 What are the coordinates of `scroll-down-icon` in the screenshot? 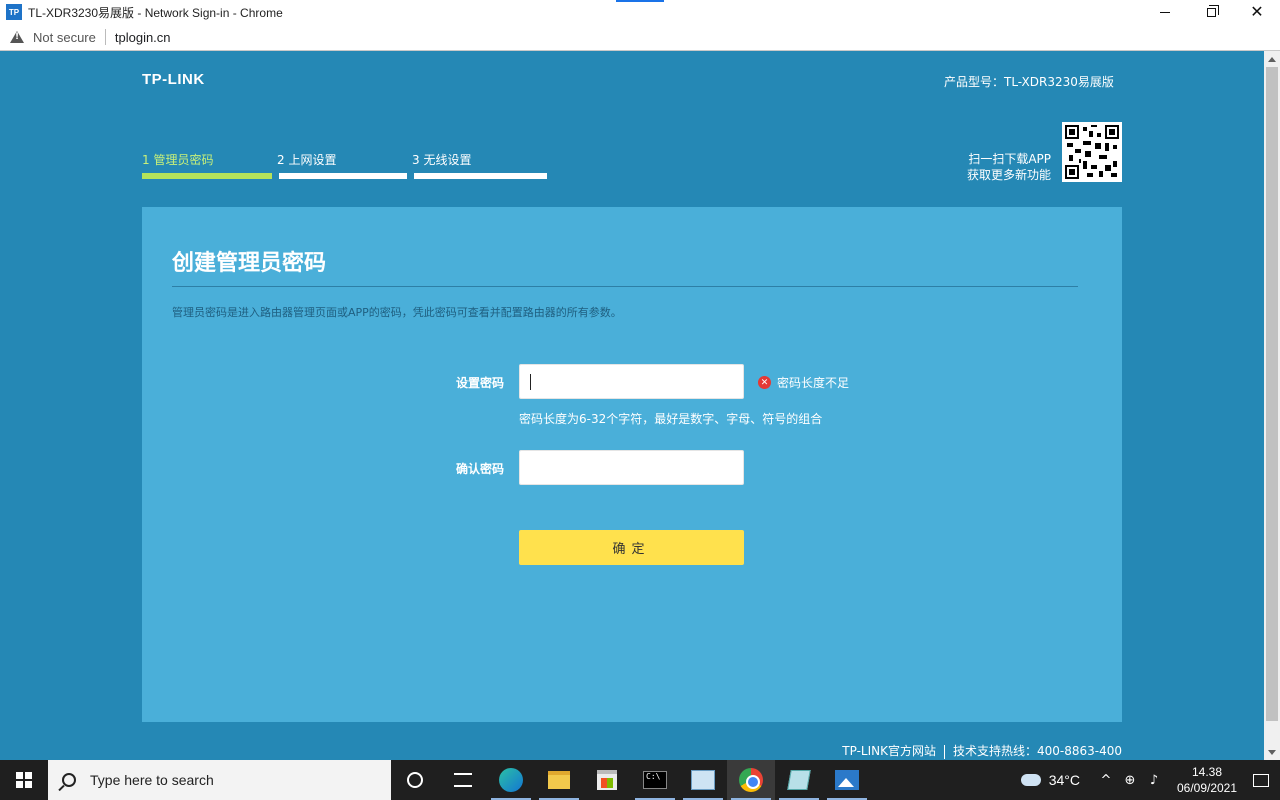 It's located at (1272, 752).